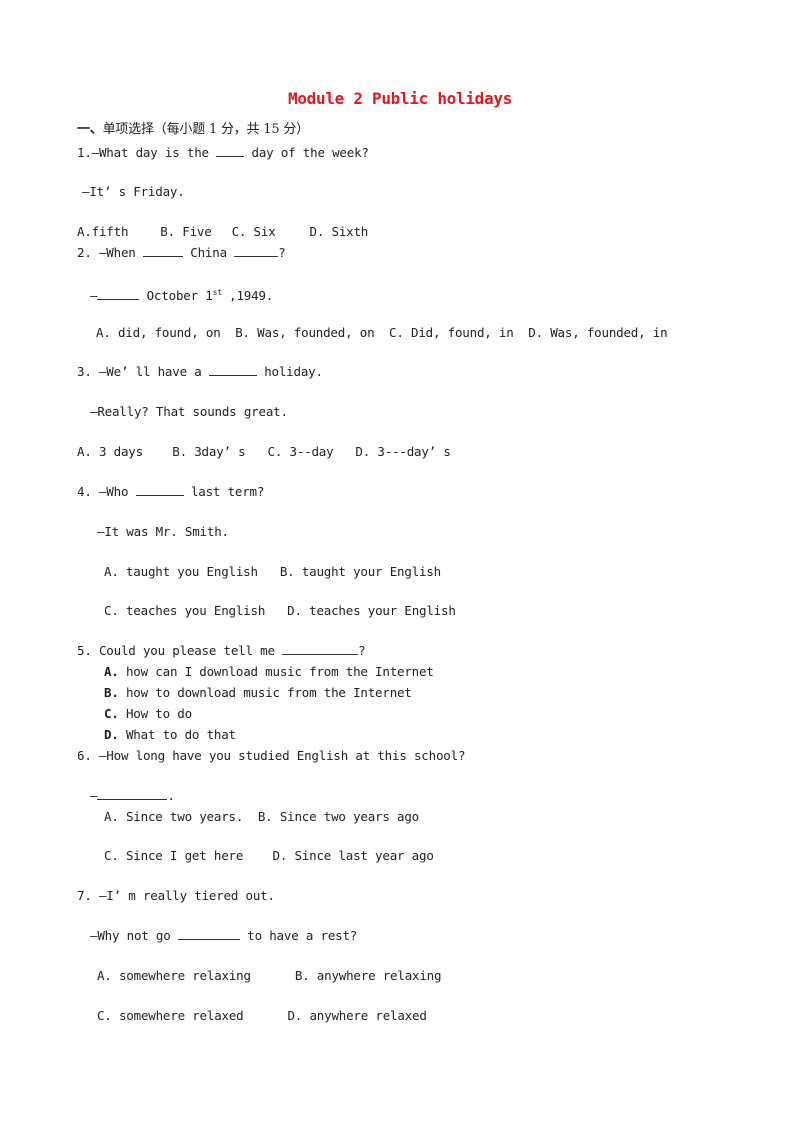 Image resolution: width=800 pixels, height=1132 pixels. Describe the element at coordinates (181, 571) in the screenshot. I see `option-a: A. taught you English` at that location.